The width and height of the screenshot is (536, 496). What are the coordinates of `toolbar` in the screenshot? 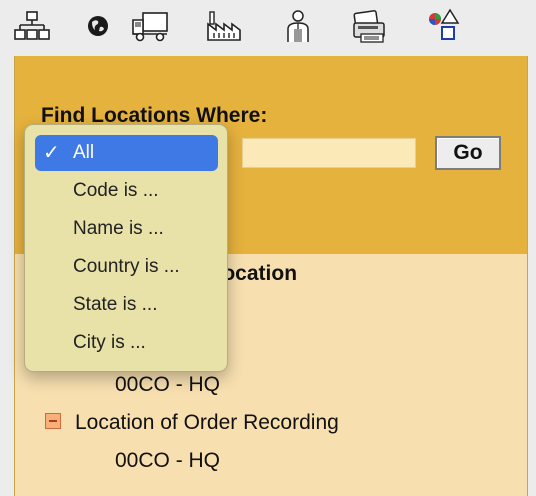 It's located at (268, 27).